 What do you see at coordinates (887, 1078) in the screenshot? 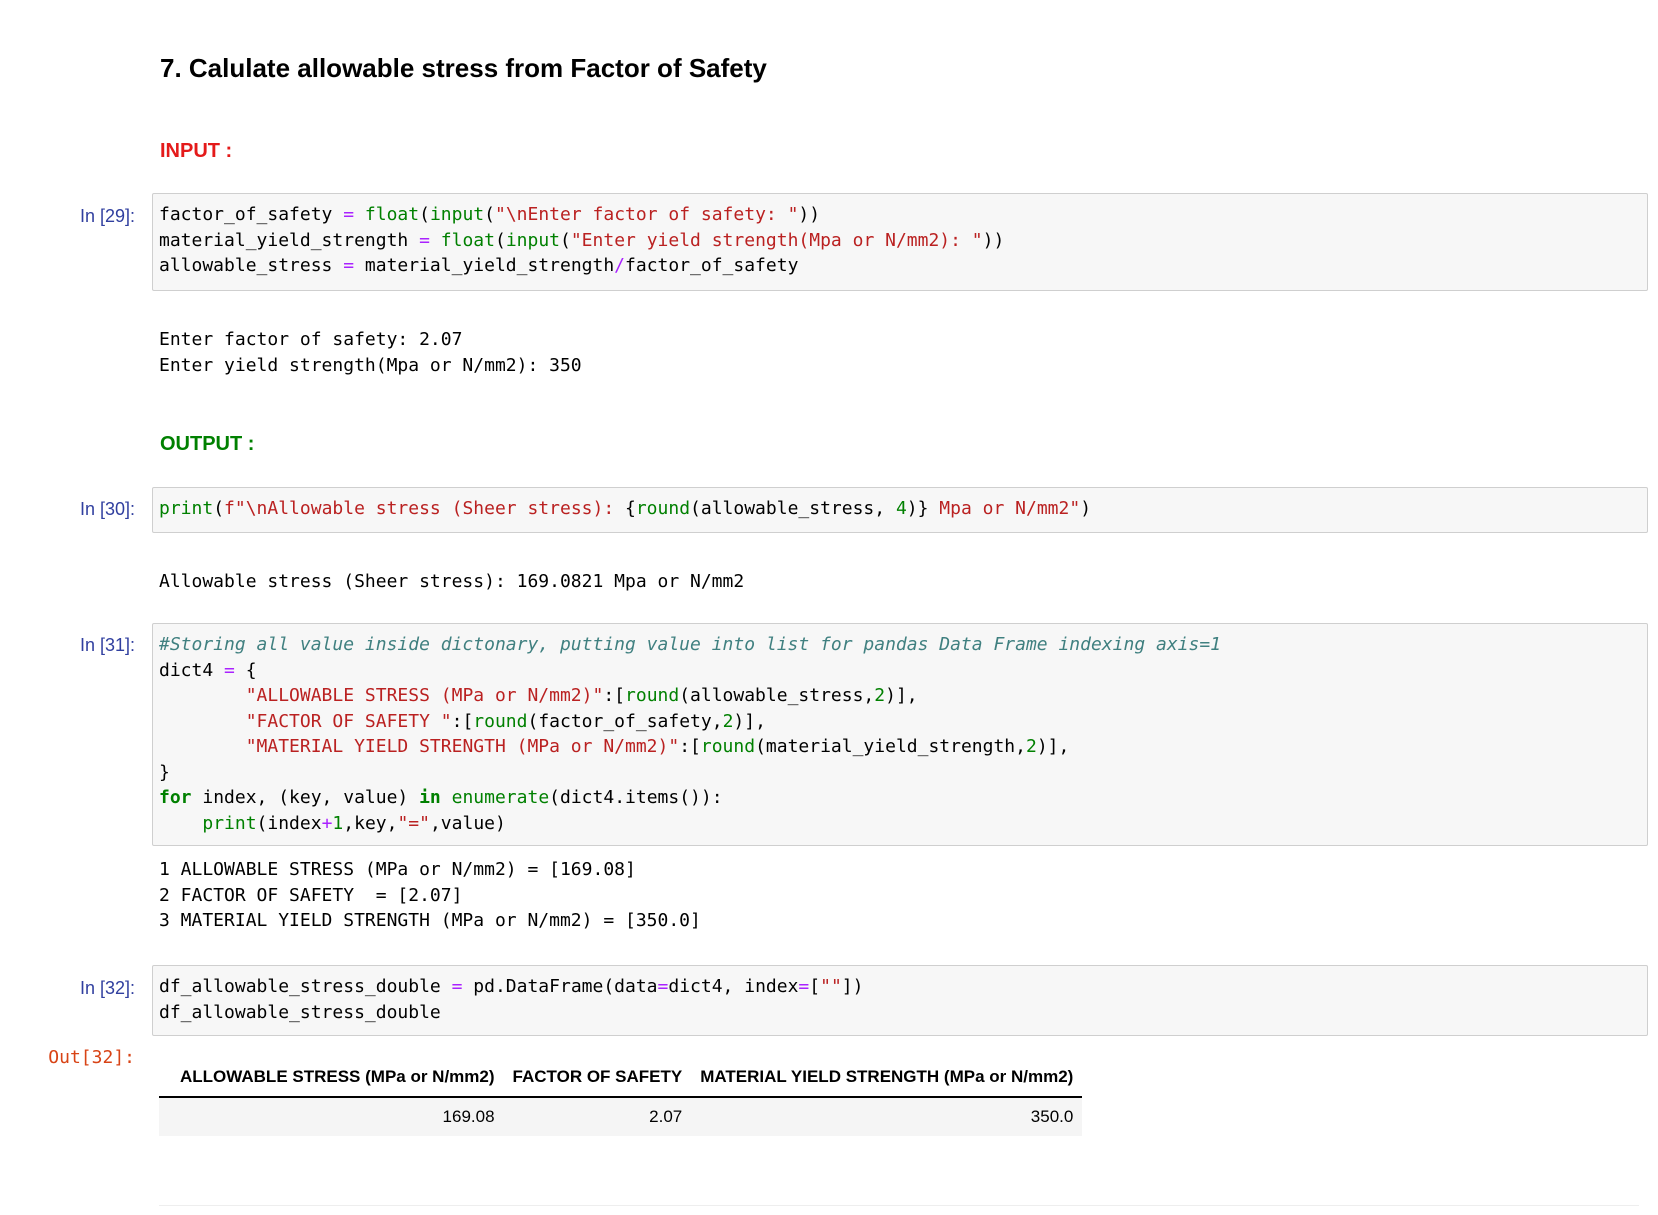
I see `dataframe-column-header: MATERIAL YIELD STRENGTH (MPa or N/mm2)` at bounding box center [887, 1078].